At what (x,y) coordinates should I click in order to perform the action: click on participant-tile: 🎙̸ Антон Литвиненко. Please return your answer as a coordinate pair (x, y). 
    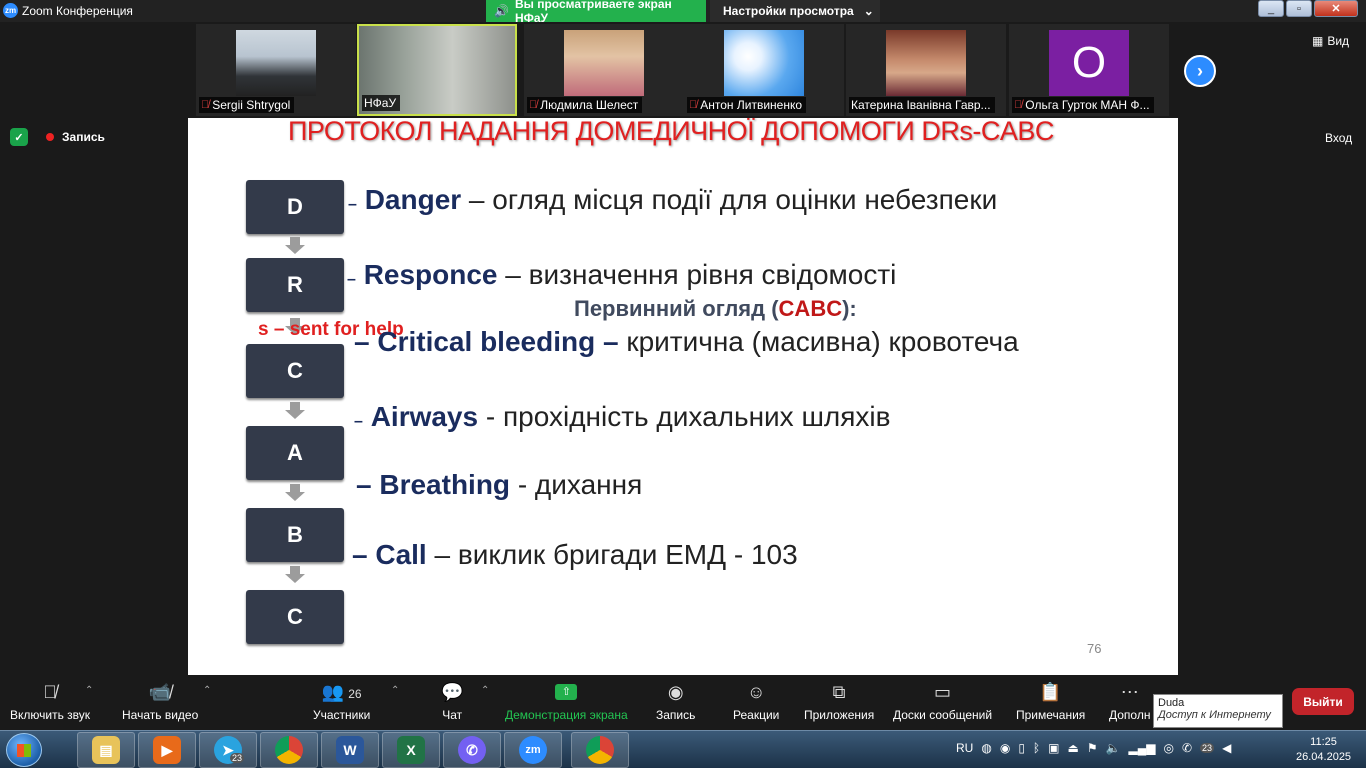
    Looking at the image, I should click on (764, 70).